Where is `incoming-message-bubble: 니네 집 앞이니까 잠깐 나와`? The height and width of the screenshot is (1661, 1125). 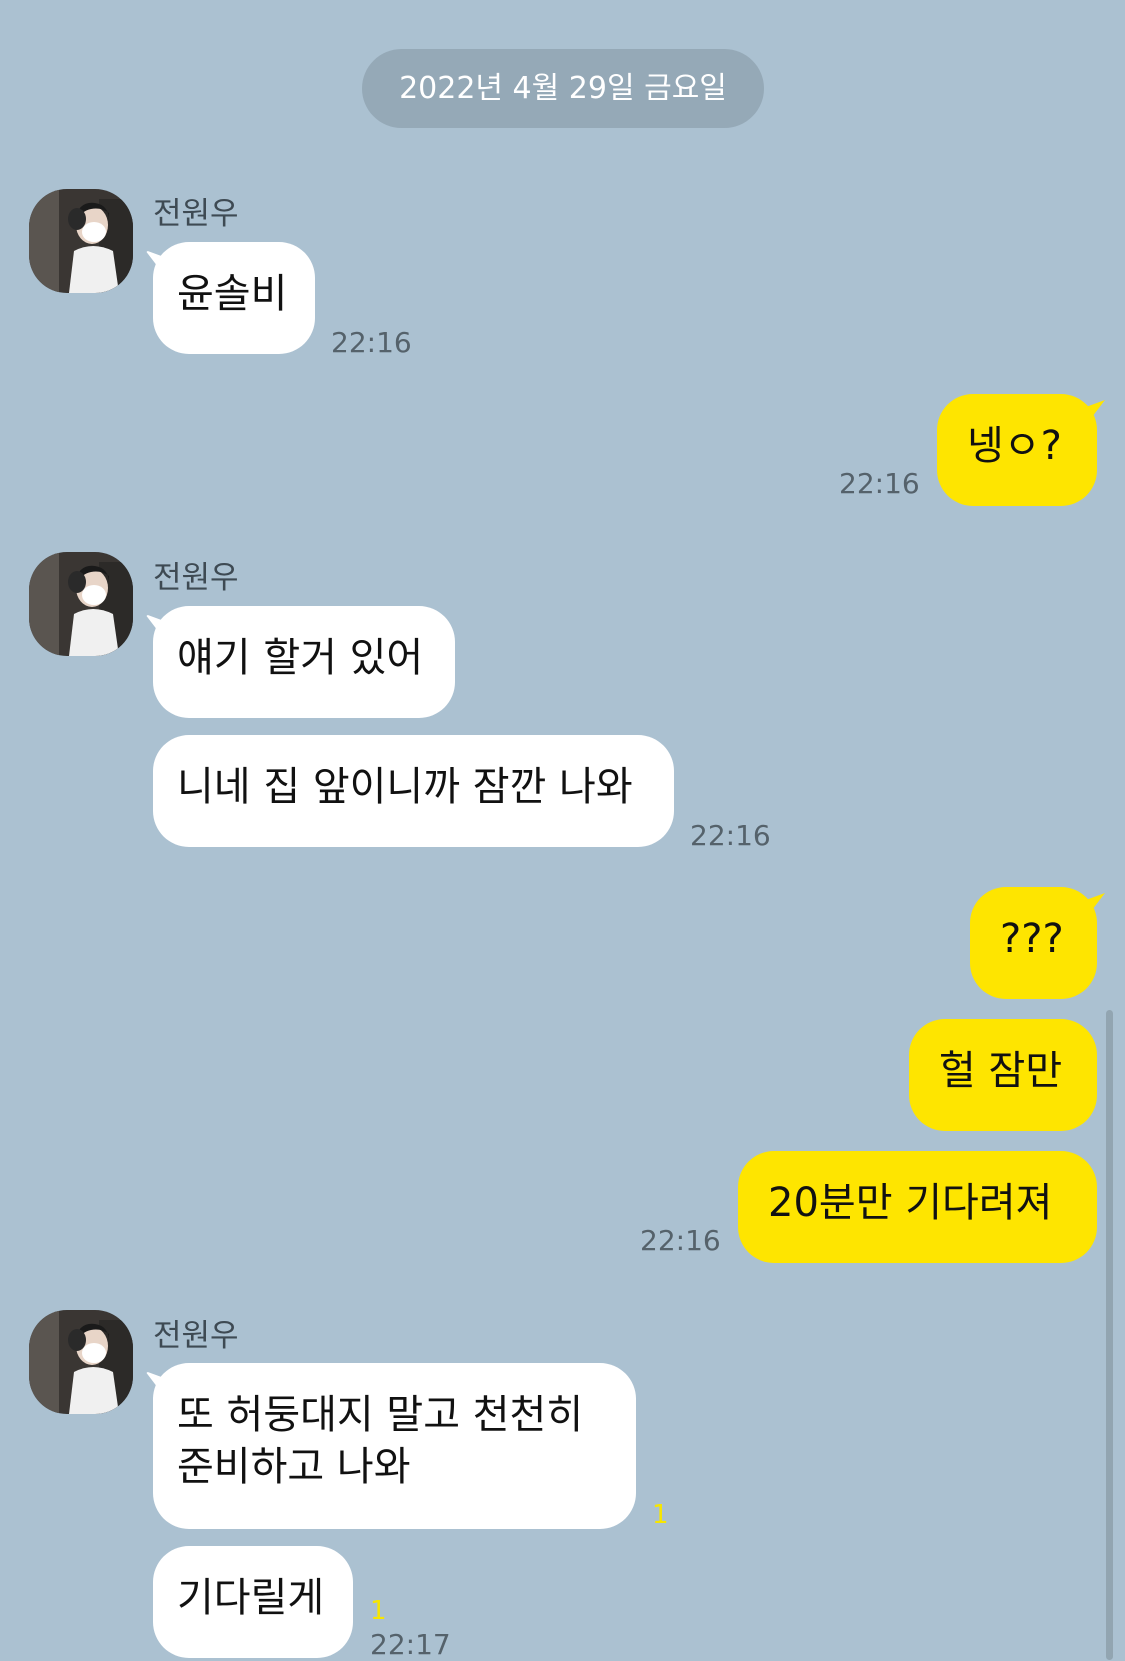 incoming-message-bubble: 니네 집 앞이니까 잠깐 나와 is located at coordinates (413, 791).